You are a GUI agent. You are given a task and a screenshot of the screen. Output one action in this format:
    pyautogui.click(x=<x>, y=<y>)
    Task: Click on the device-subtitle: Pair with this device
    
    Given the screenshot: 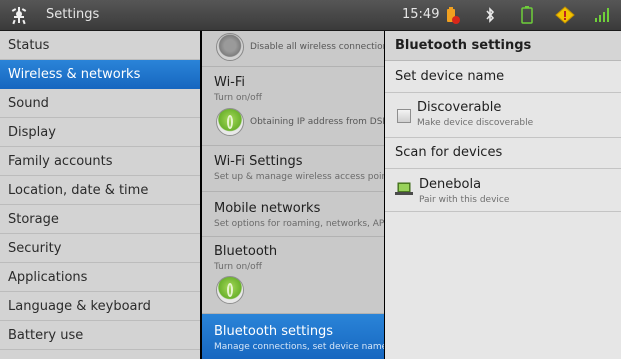 What is the action you would take?
    pyautogui.click(x=464, y=200)
    